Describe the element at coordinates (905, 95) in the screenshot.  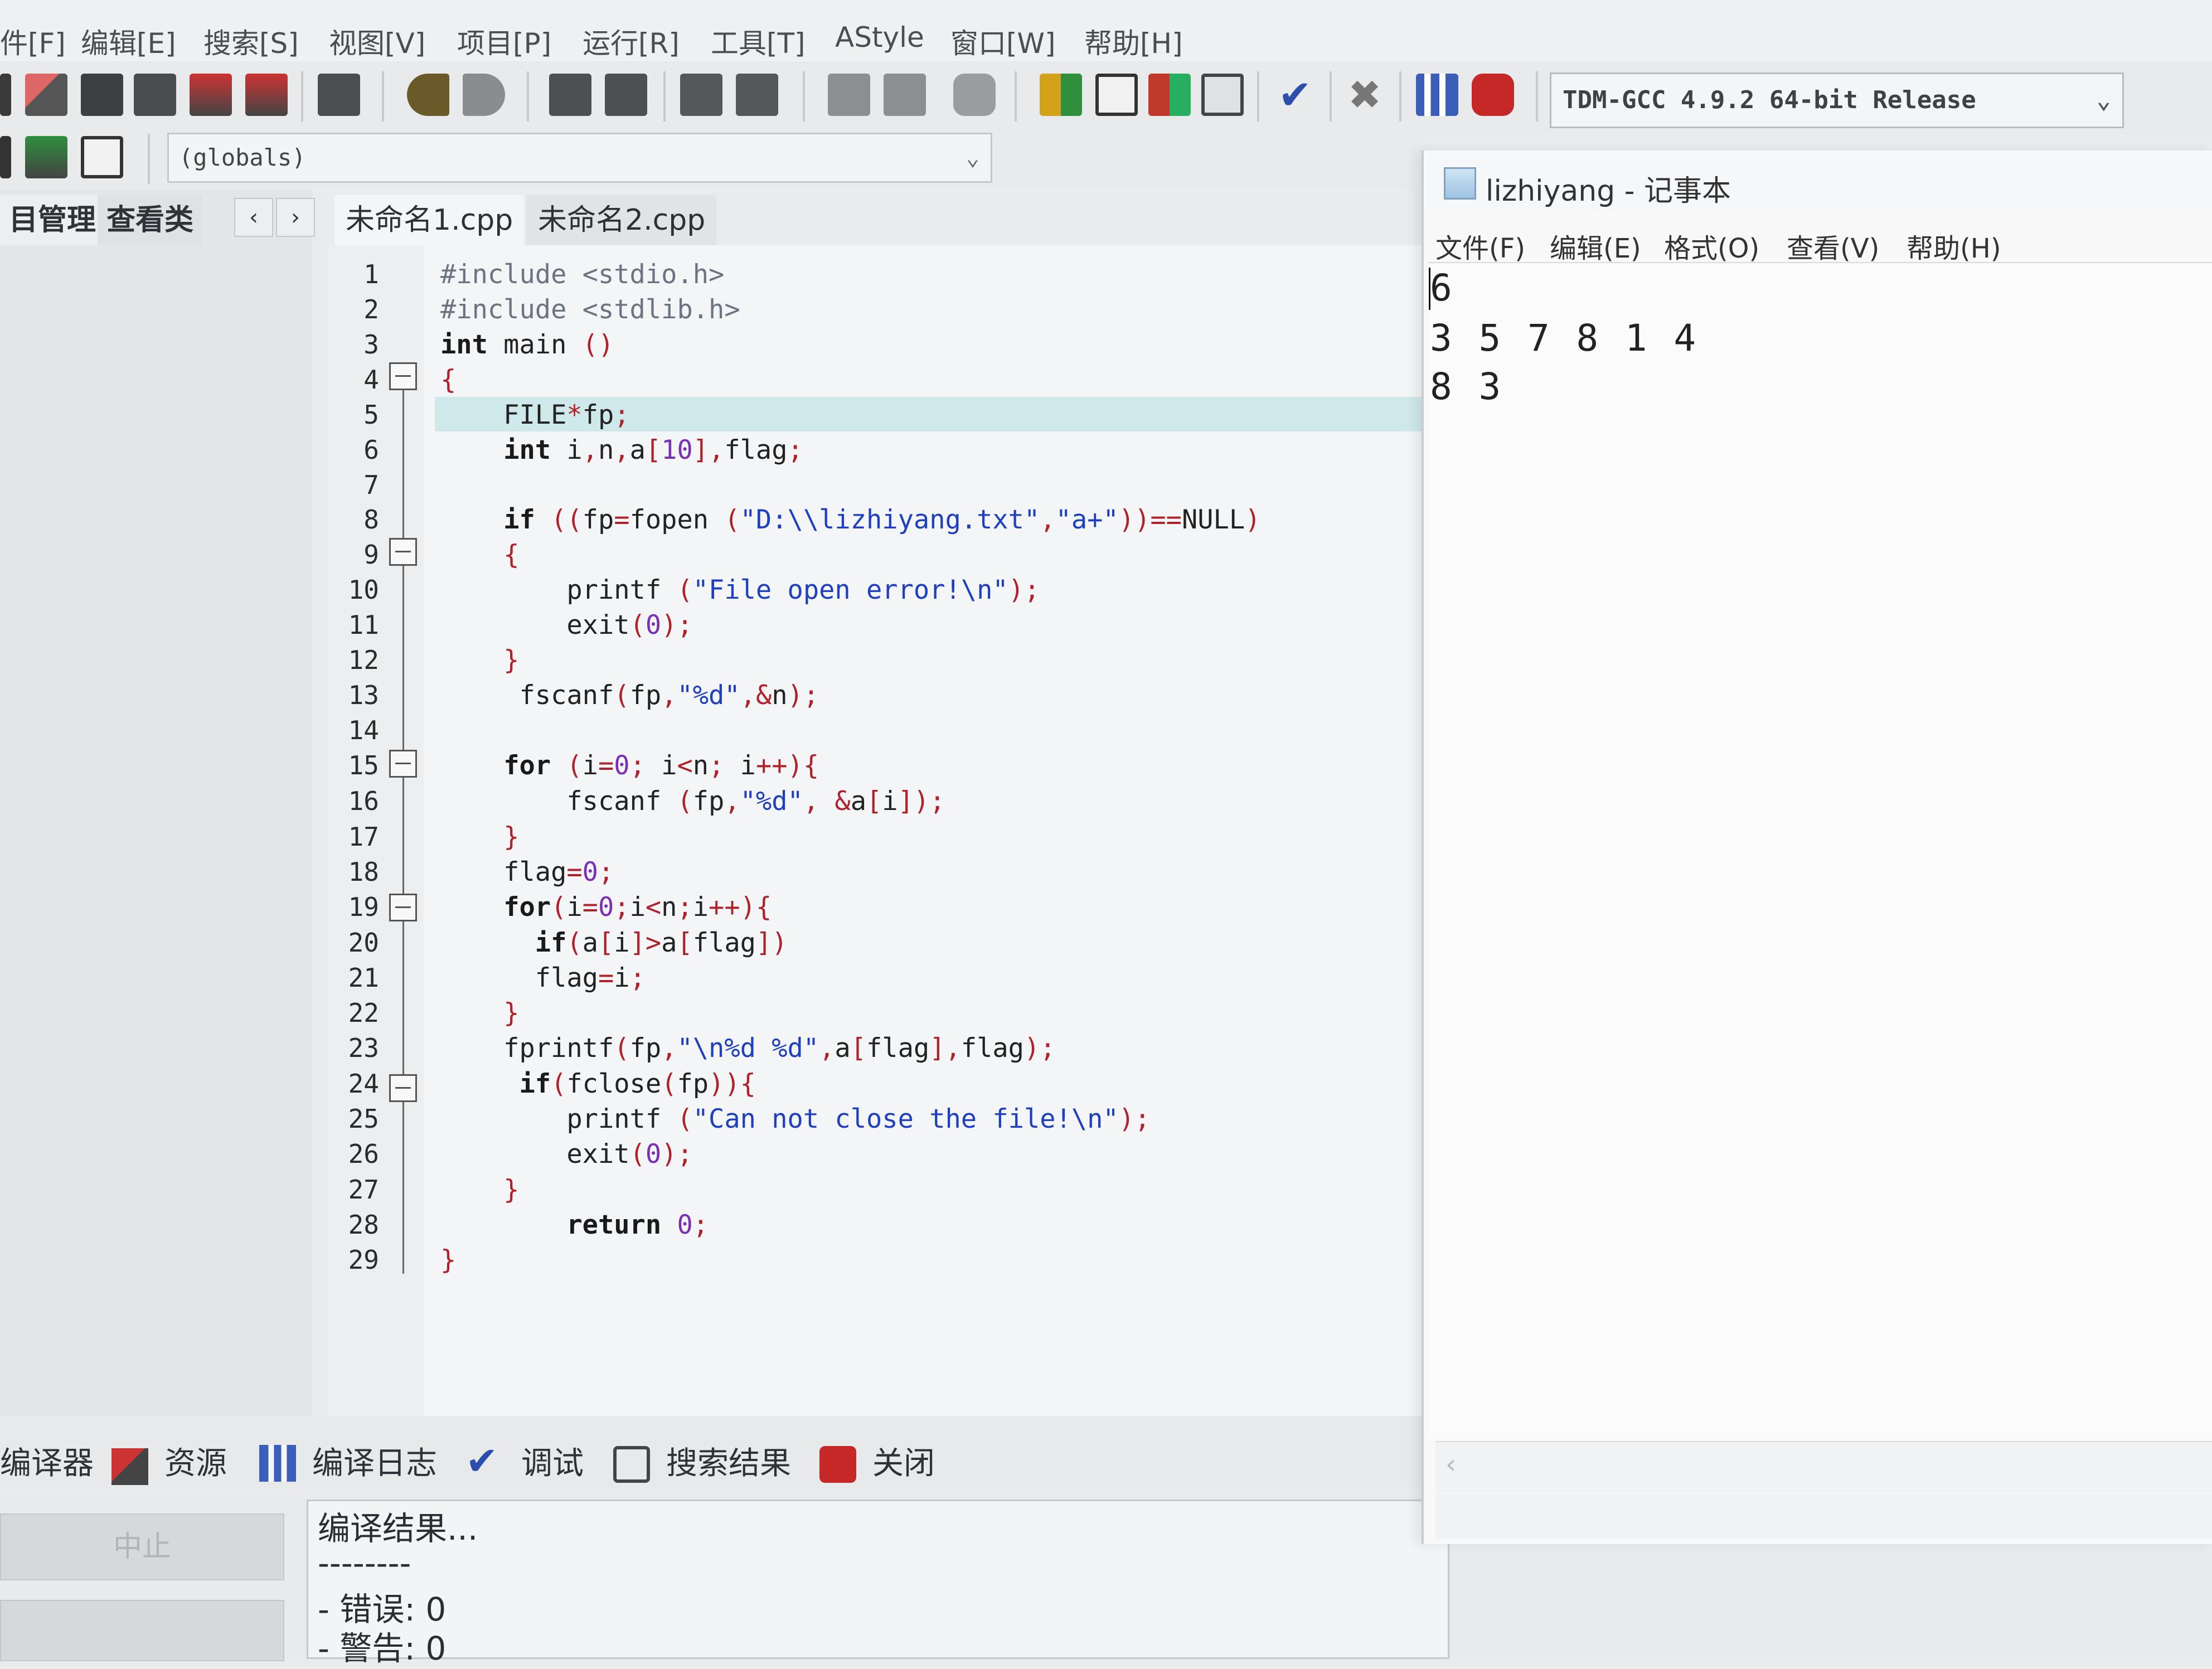
I see `bookmark-next-icon` at that location.